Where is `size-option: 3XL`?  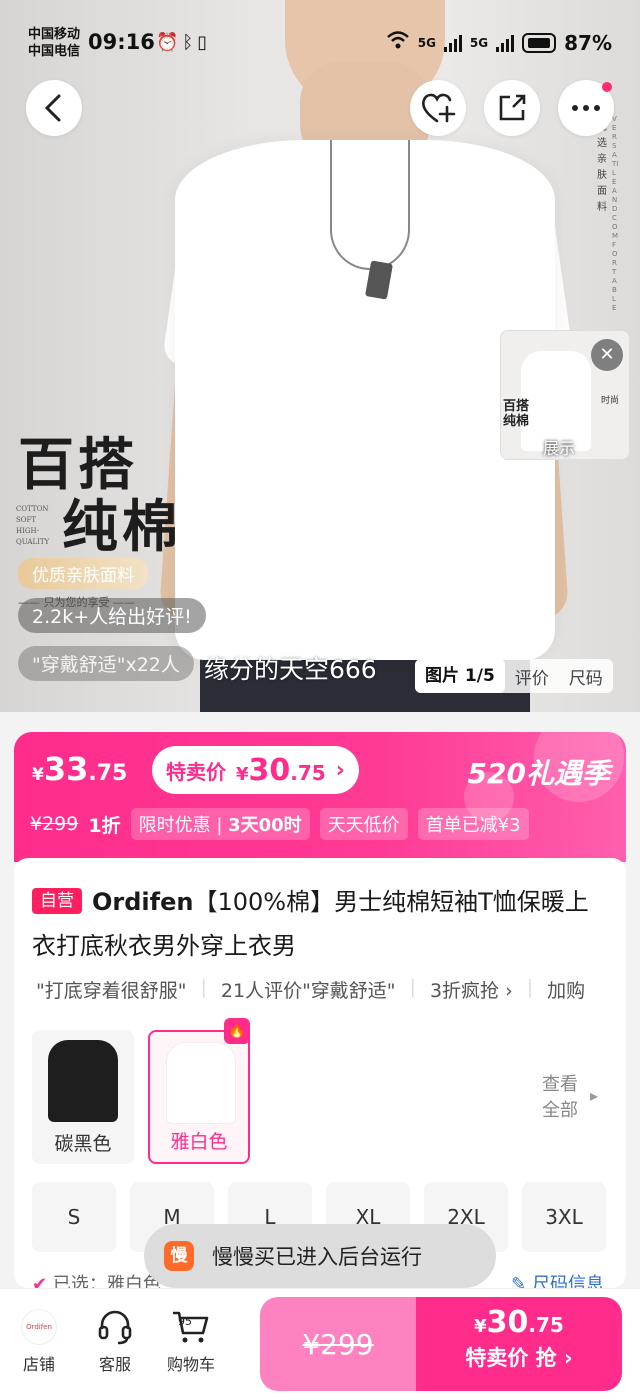 size-option: 3XL is located at coordinates (564, 1217).